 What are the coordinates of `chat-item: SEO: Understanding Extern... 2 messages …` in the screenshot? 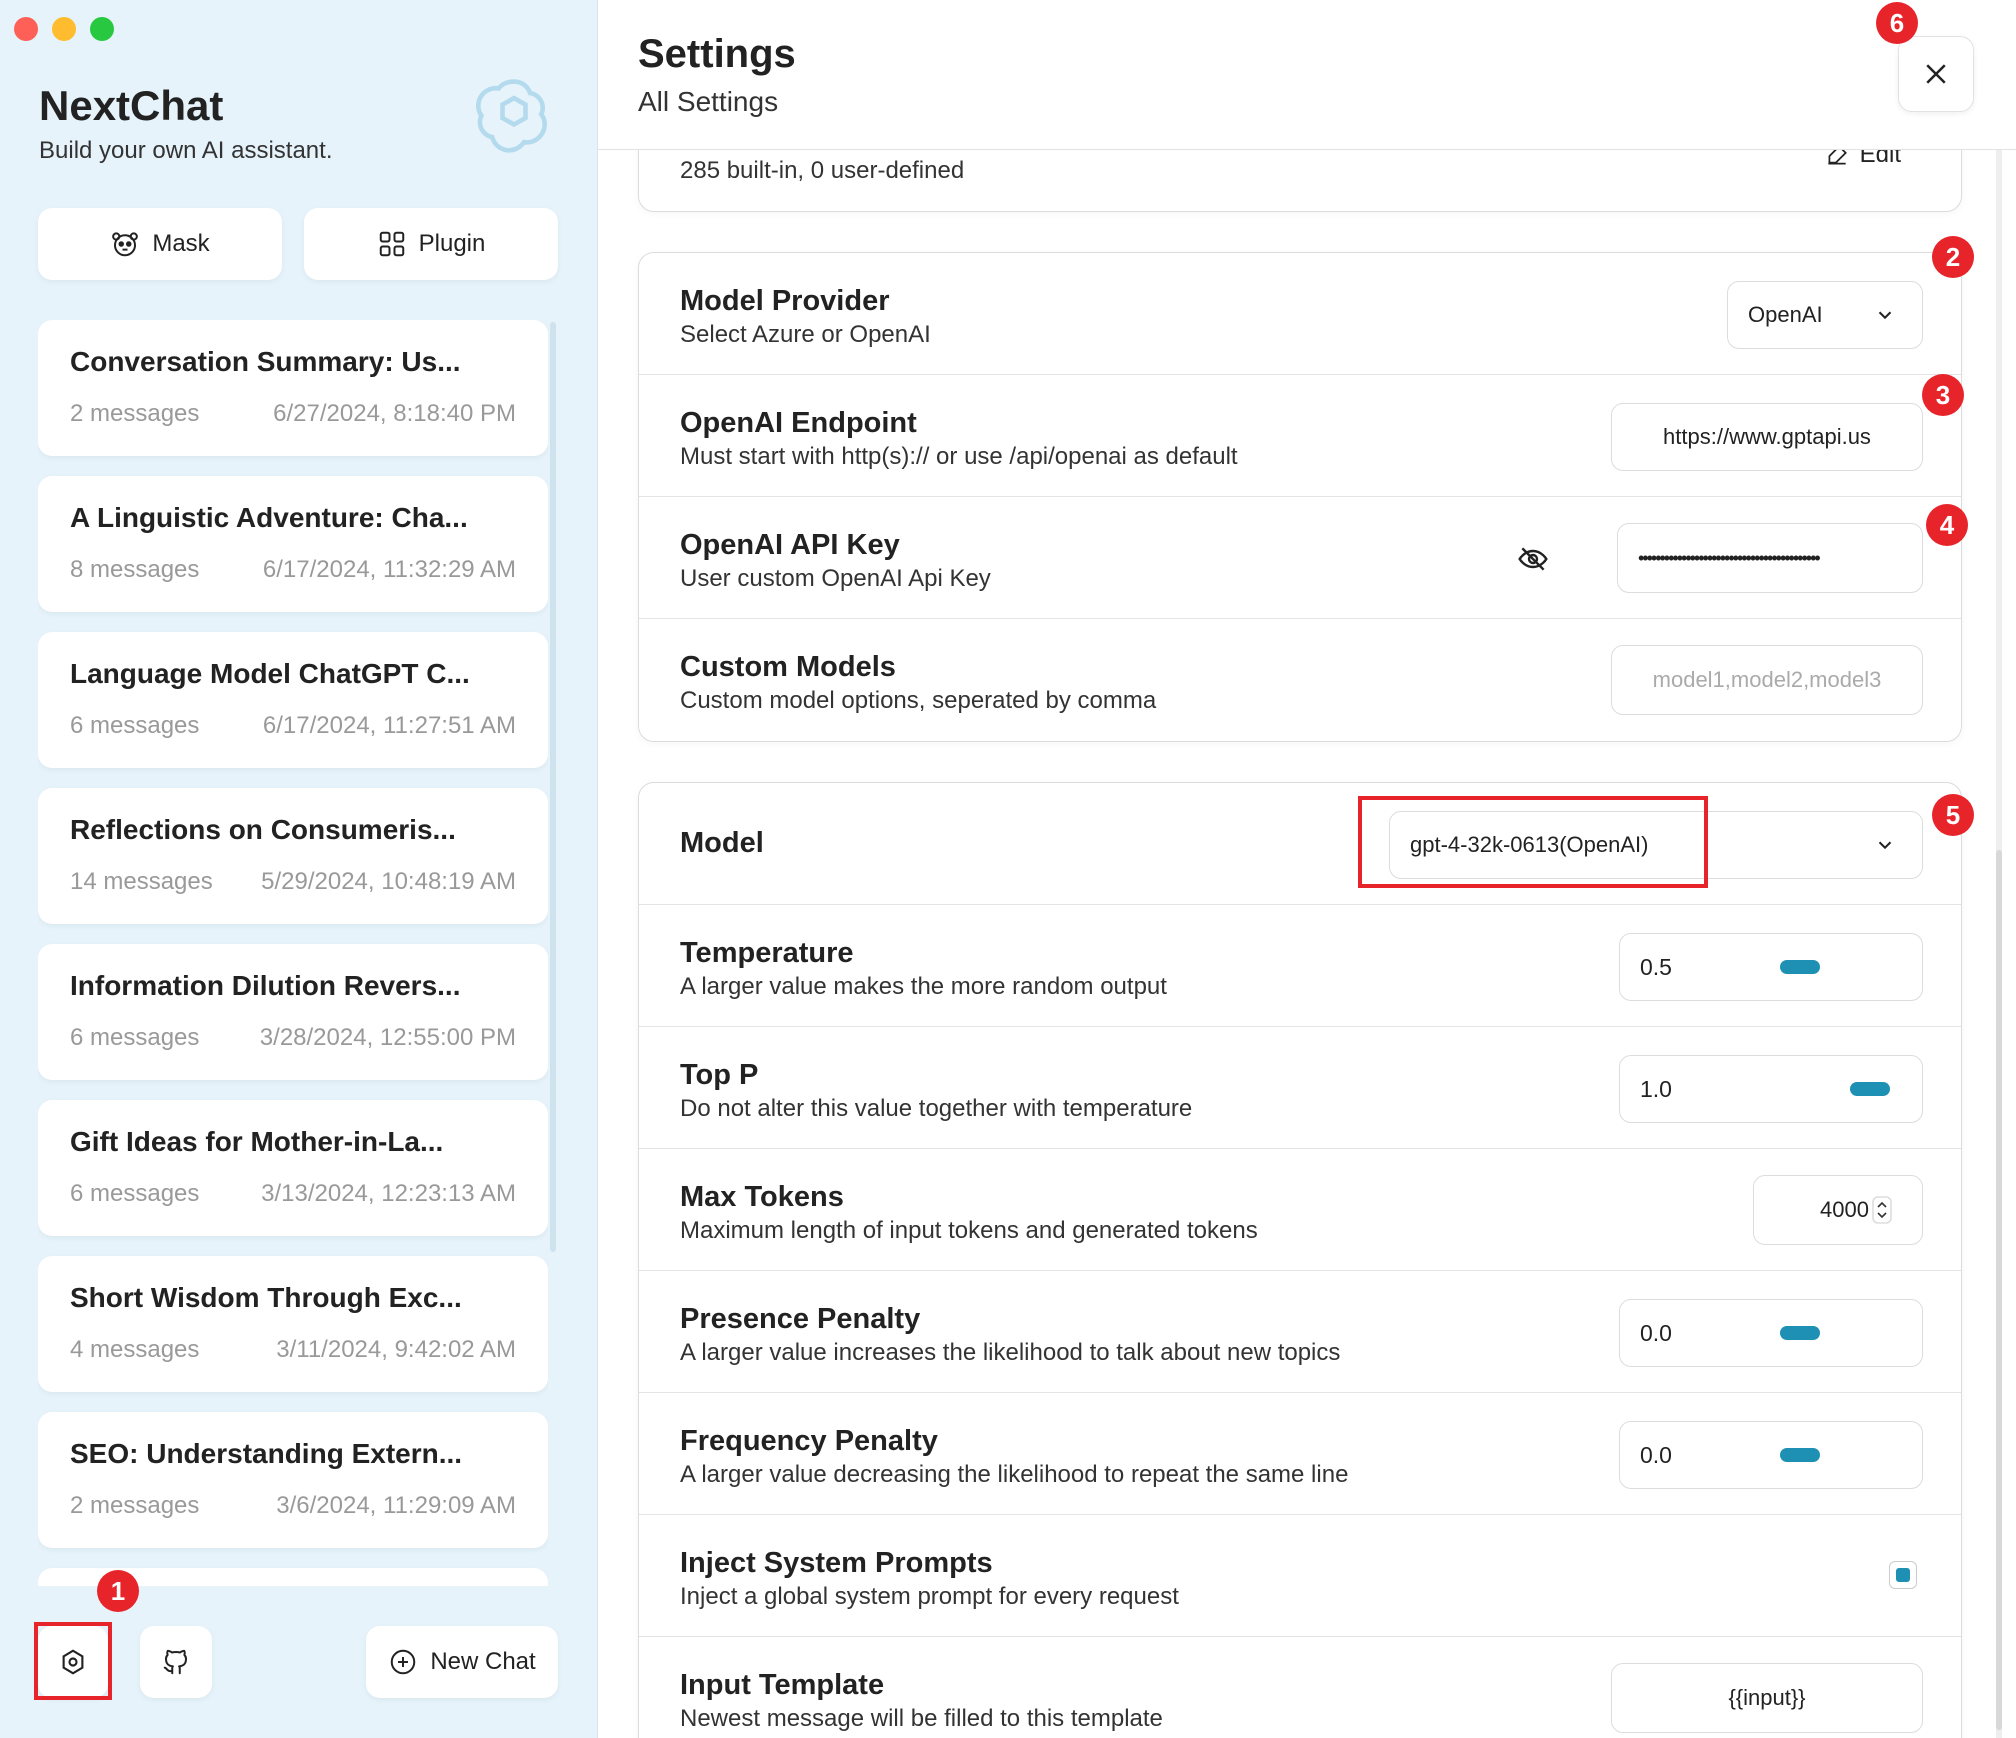 It's located at (293, 1480).